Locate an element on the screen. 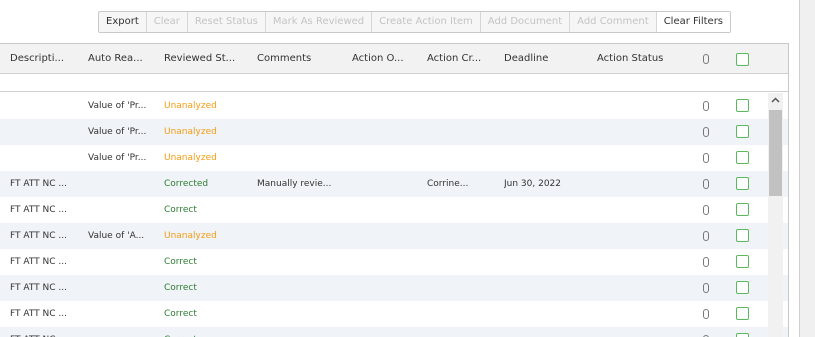  cell-reviewed-status: Corrected is located at coordinates (186, 184).